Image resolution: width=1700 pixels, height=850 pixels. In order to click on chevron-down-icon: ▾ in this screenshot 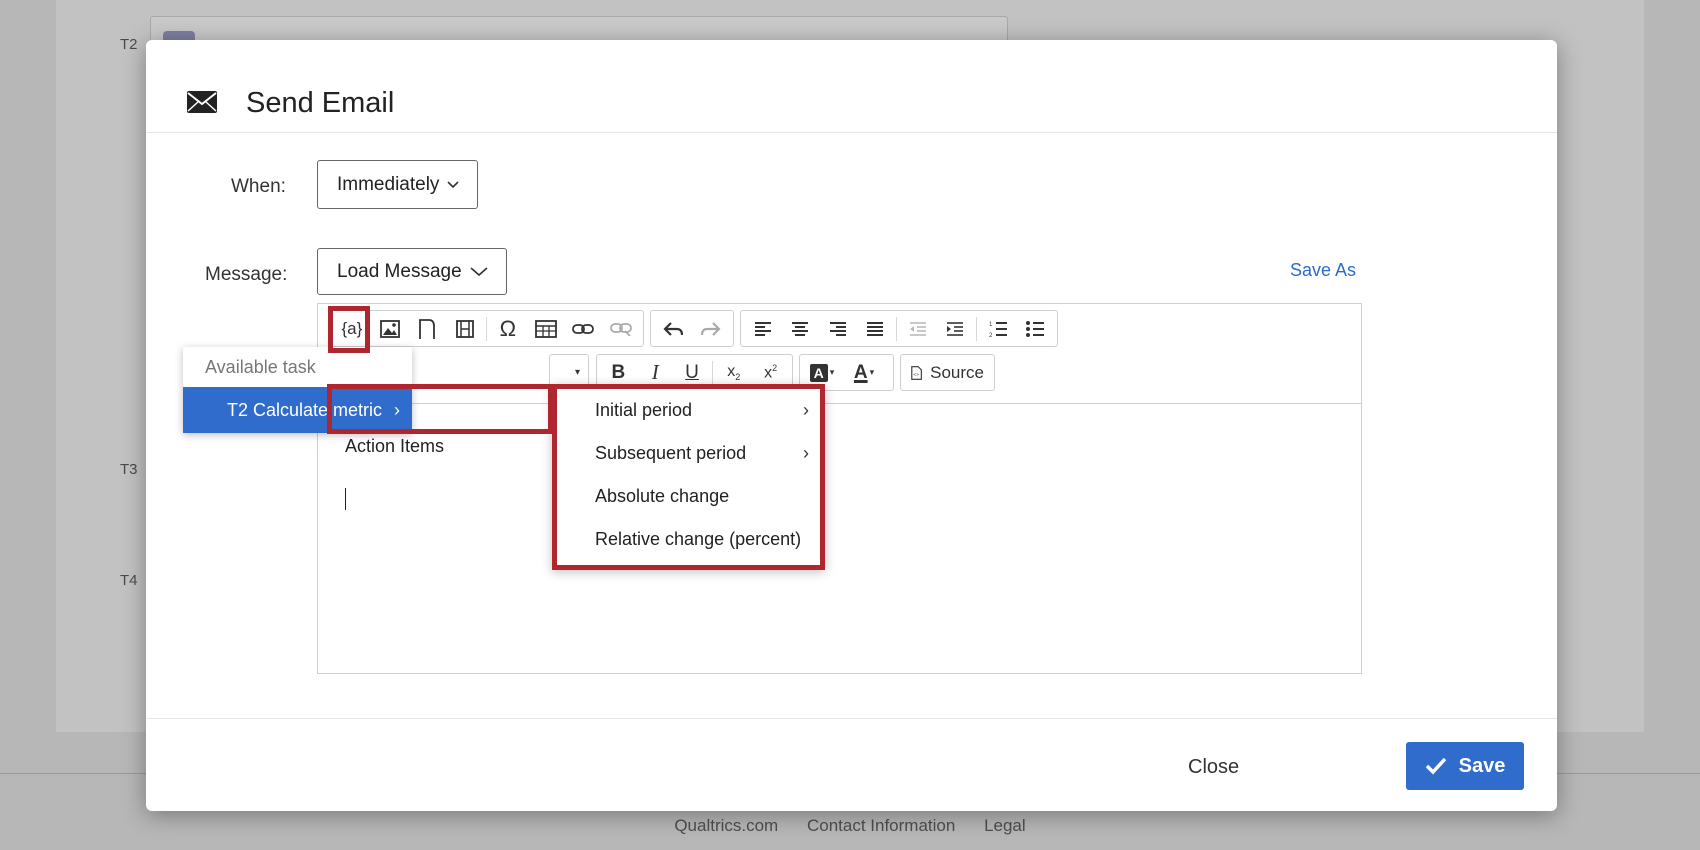, I will do `click(578, 372)`.